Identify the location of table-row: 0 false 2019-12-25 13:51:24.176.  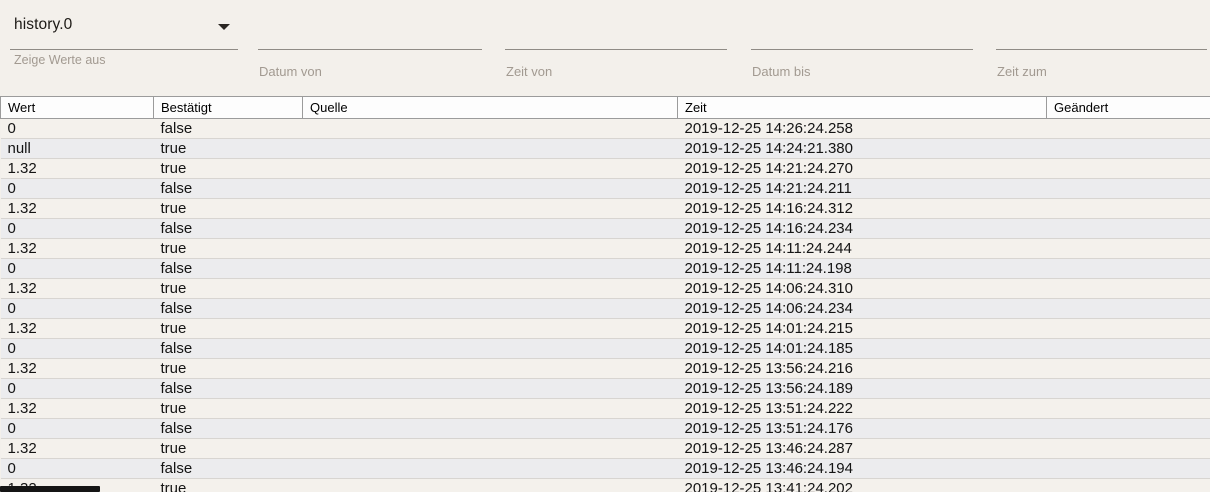
(605, 428).